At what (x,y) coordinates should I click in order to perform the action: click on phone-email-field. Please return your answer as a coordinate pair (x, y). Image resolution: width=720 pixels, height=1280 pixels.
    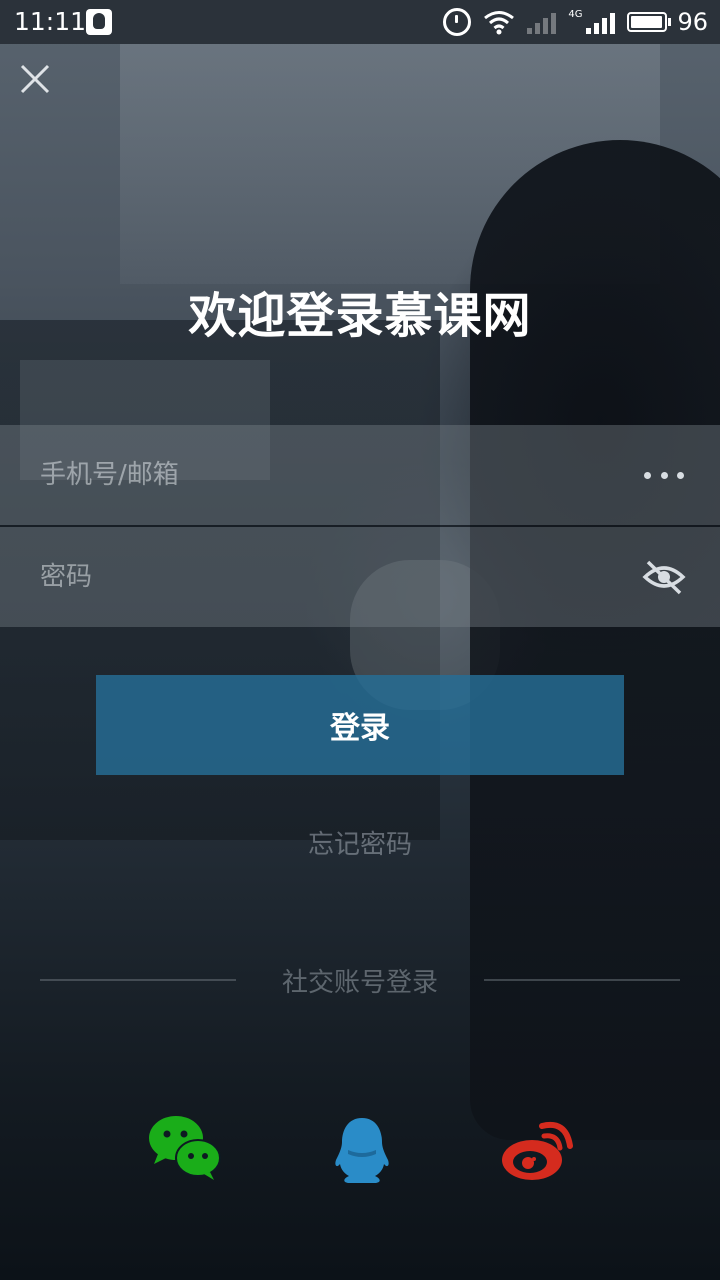
    Looking at the image, I should click on (360, 475).